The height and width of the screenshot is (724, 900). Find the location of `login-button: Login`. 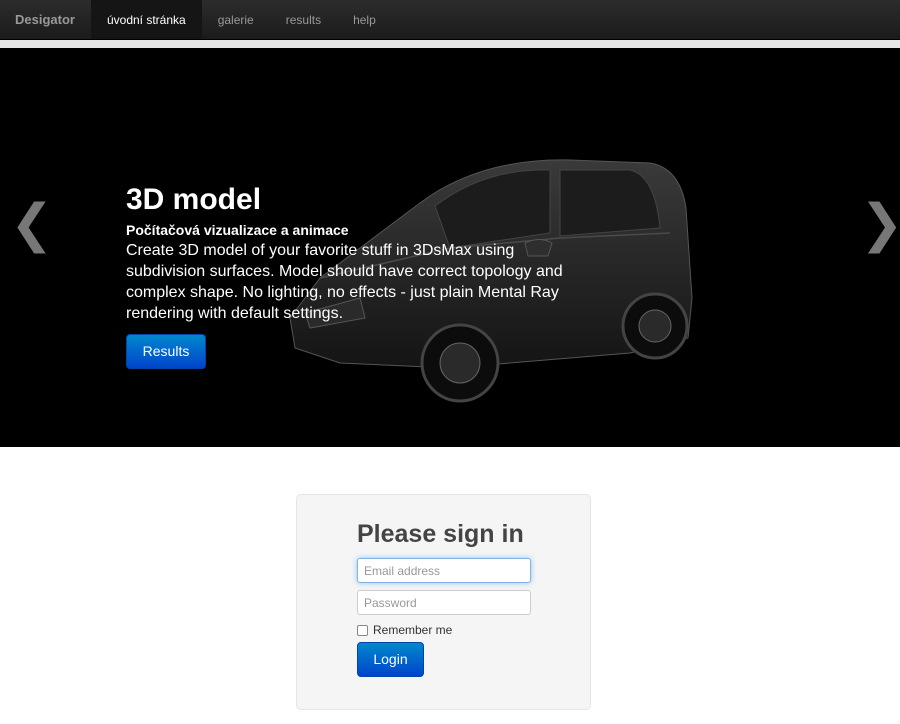

login-button: Login is located at coordinates (390, 659).